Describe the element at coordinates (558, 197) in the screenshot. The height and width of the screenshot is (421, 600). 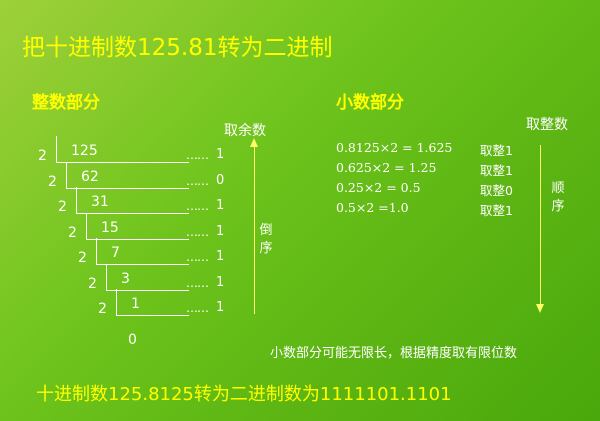
I see `order-label: 顺序` at that location.